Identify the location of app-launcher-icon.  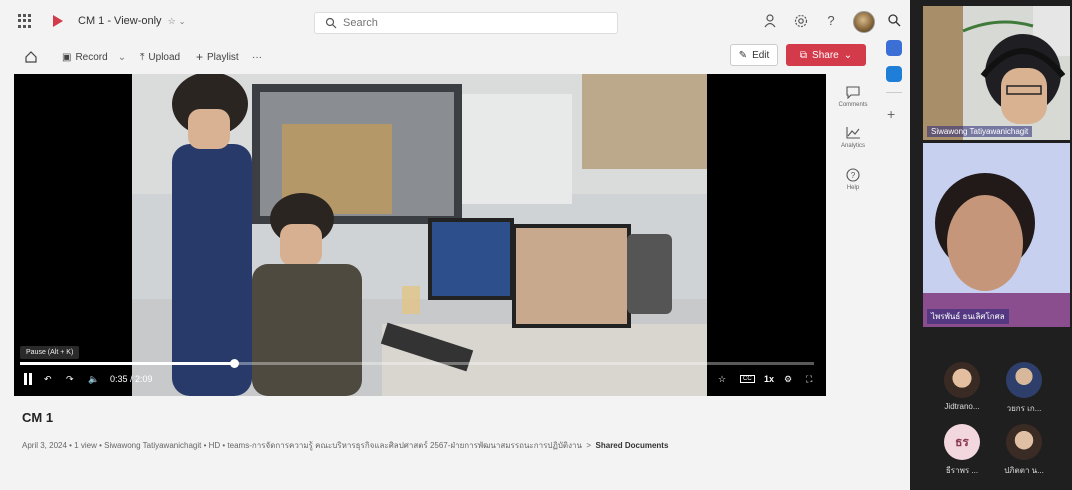
(25, 21).